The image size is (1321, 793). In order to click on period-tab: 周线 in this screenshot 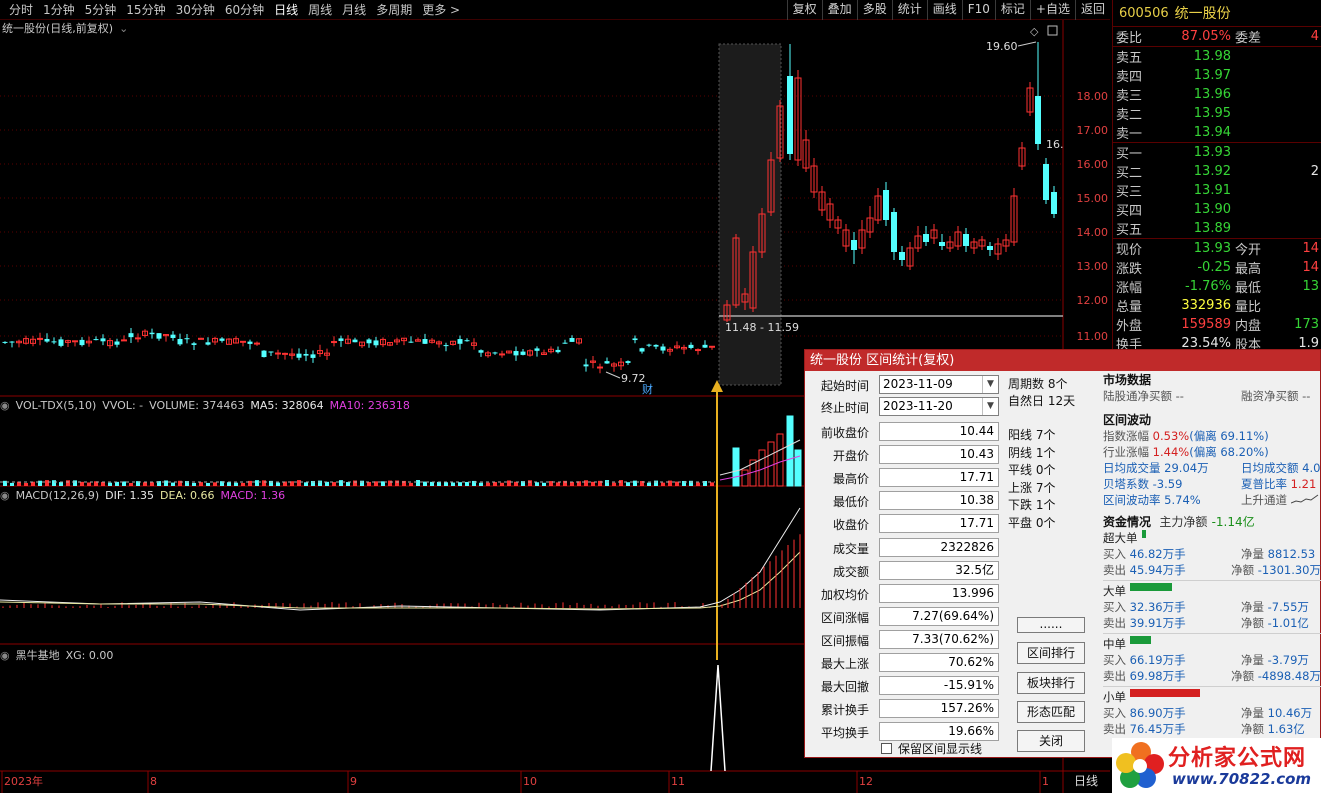, I will do `click(320, 10)`.